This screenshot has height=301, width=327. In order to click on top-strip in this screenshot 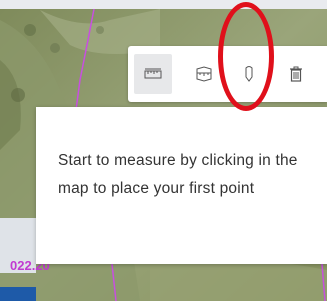, I will do `click(163, 4)`.